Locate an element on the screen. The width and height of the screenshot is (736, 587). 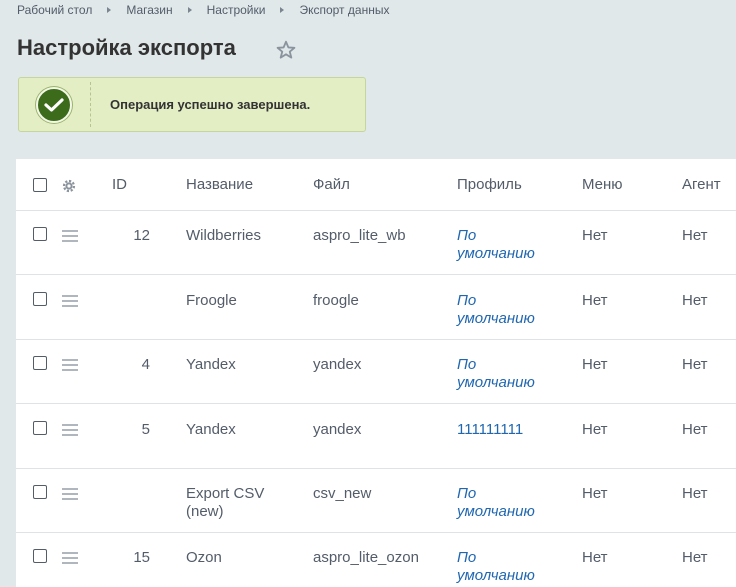
cell-id: 5 is located at coordinates (145, 429).